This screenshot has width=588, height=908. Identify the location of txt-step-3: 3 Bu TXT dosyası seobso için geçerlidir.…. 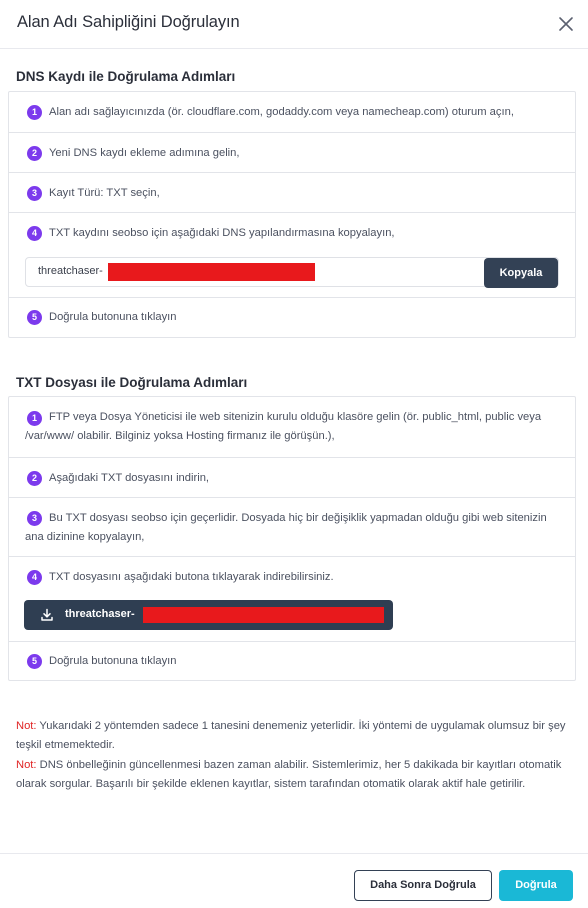
(292, 527).